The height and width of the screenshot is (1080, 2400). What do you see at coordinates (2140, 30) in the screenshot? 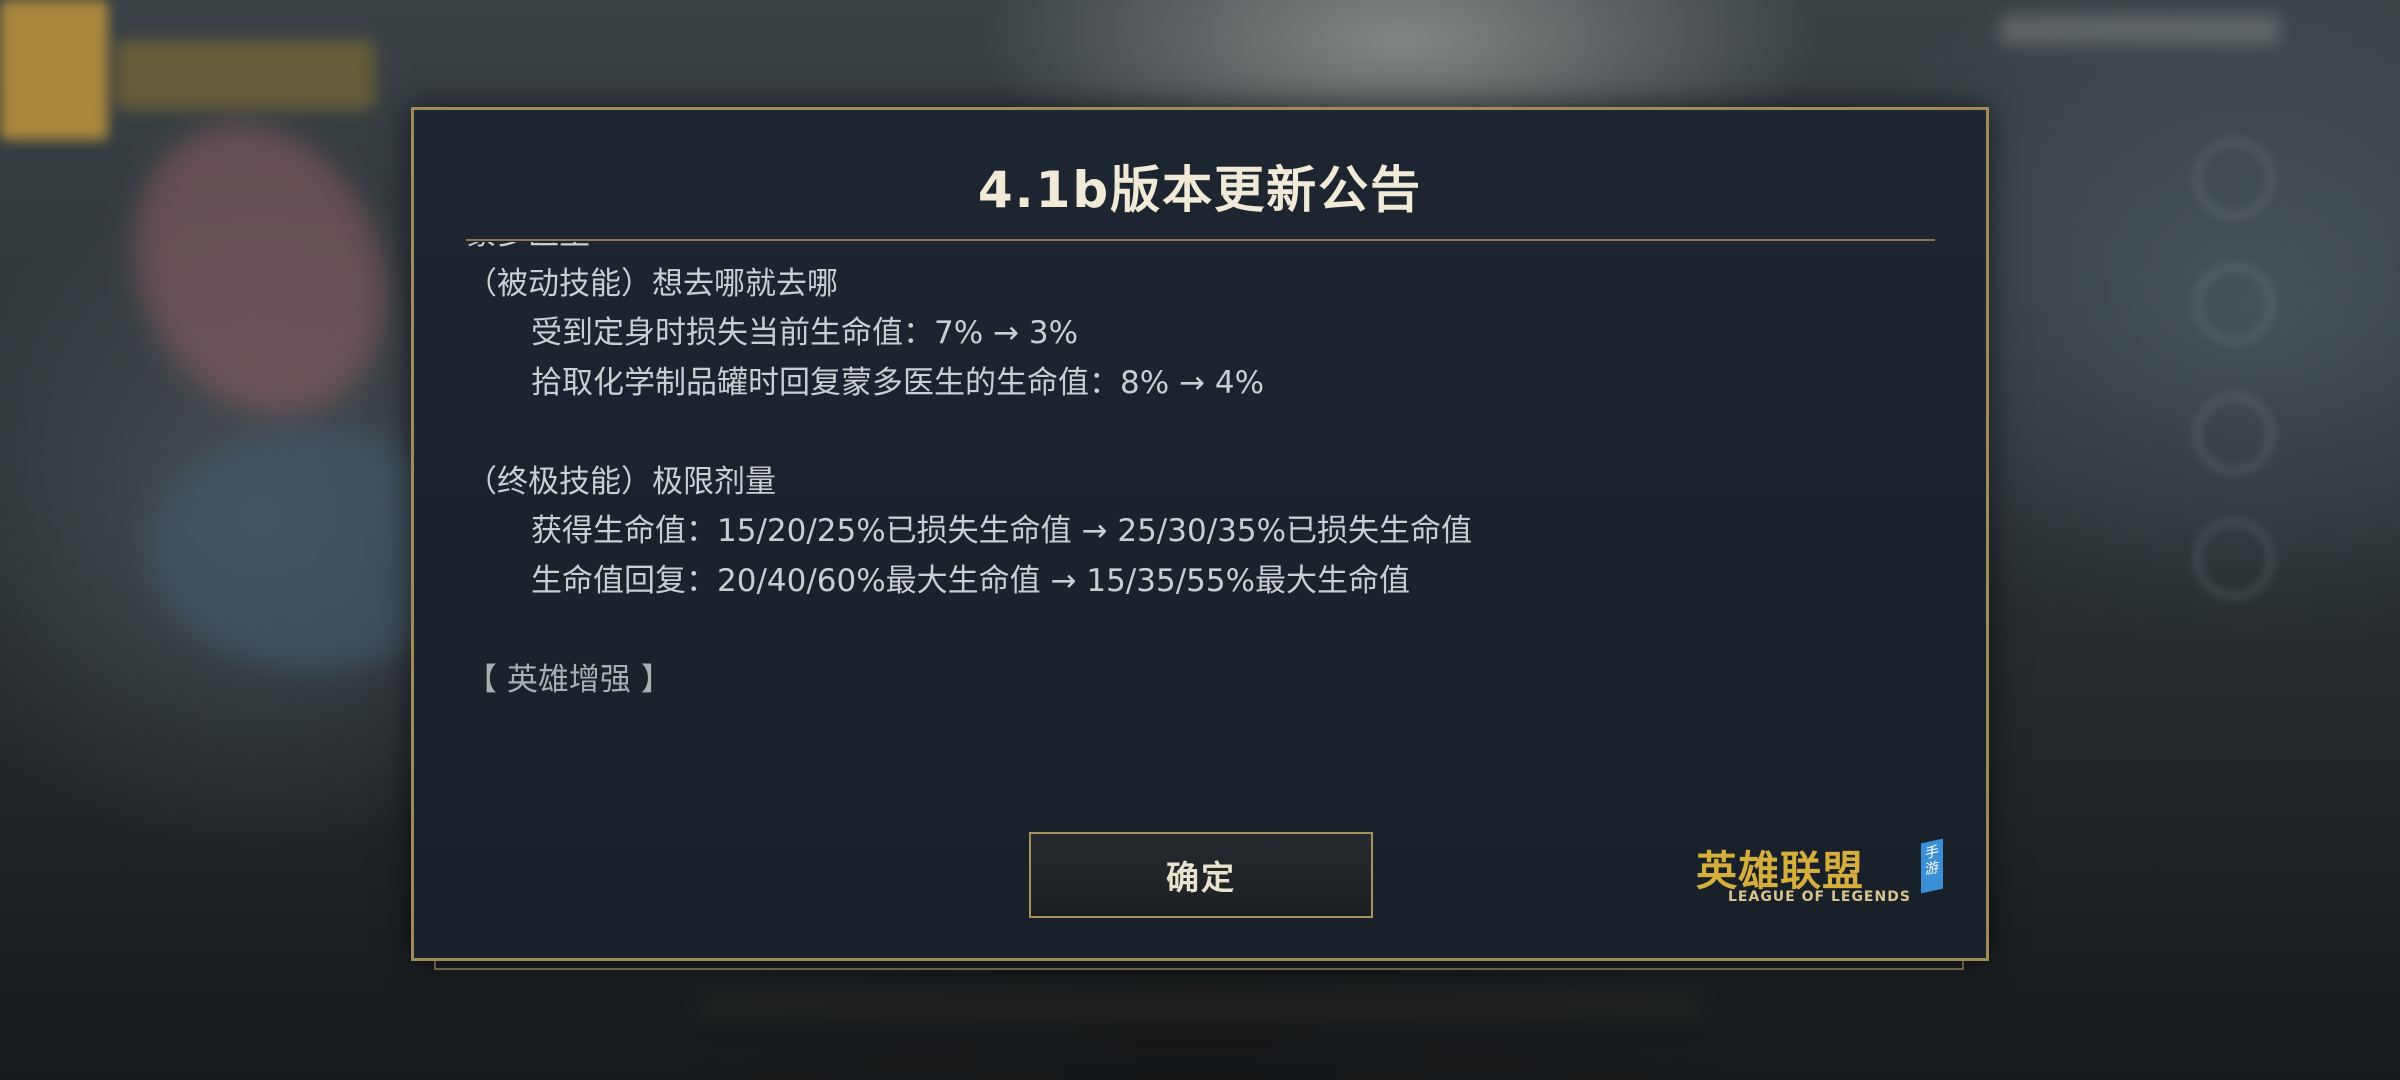
I see `blurred-top-bar` at bounding box center [2140, 30].